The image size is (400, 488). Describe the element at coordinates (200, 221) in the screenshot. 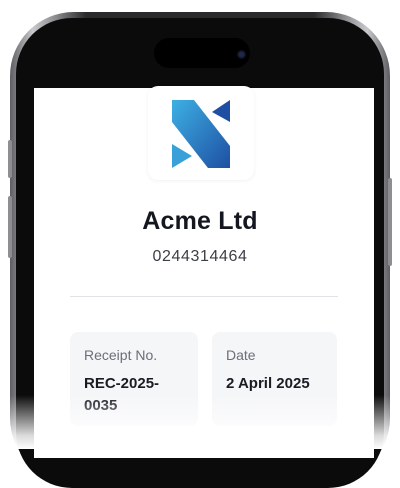

I see `company-name: Acme Ltd` at that location.